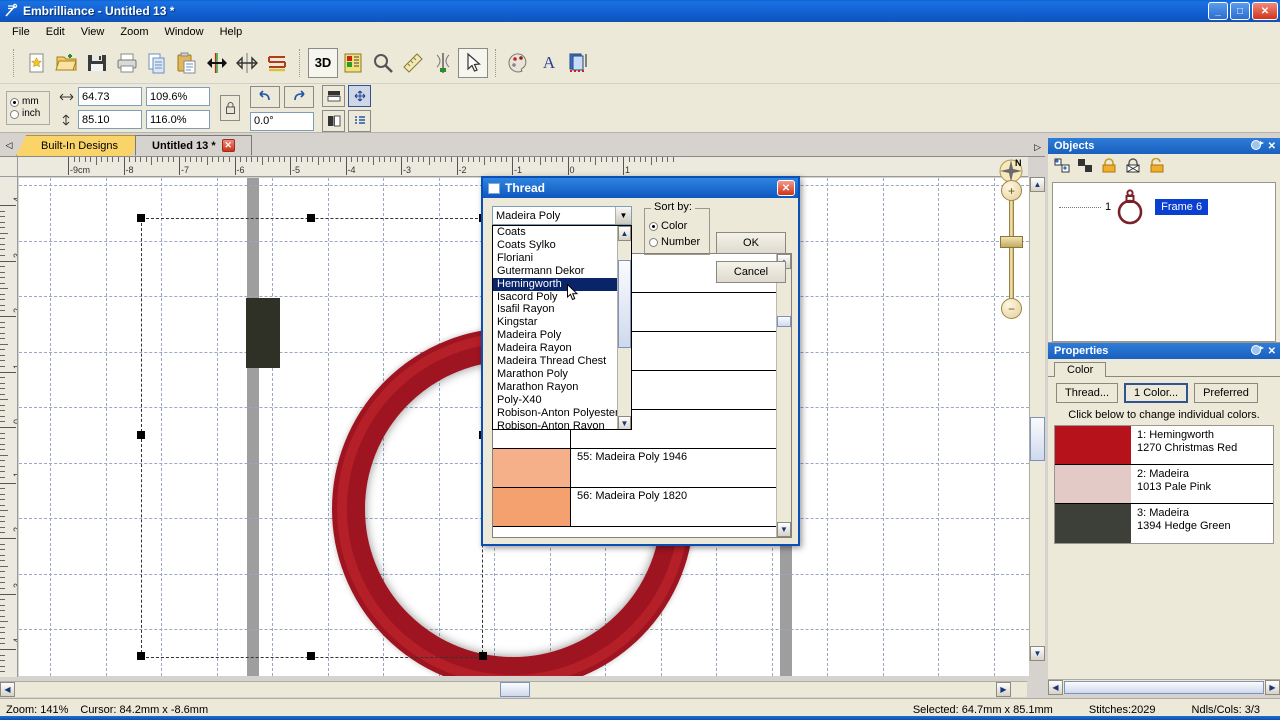 The image size is (1280, 720). I want to click on width-percent-field: 109.6%, so click(178, 96).